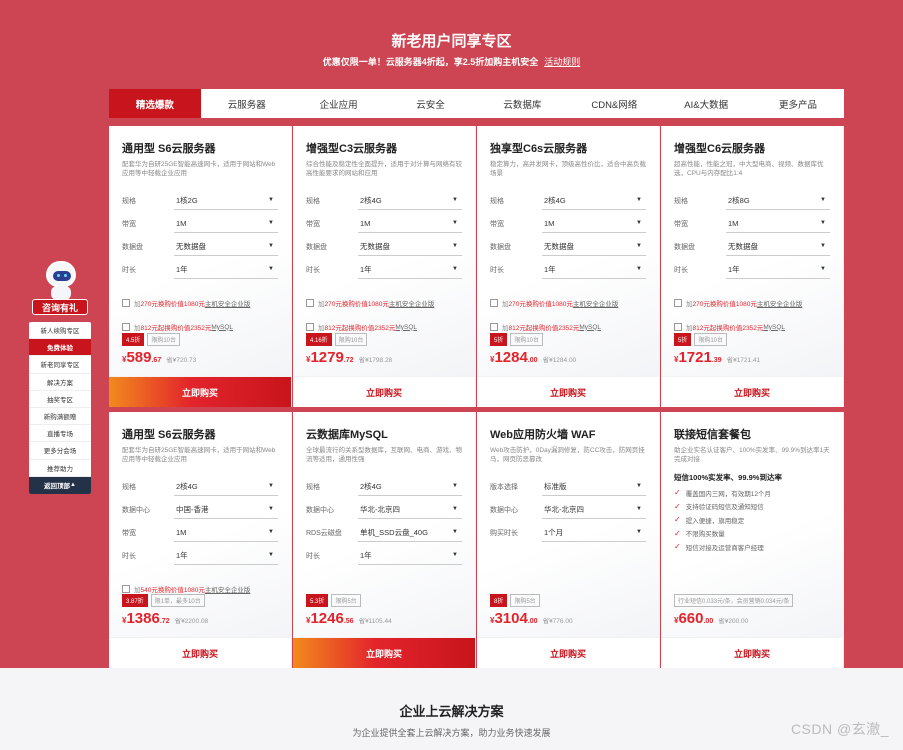 The image size is (903, 750). I want to click on config-value: 标准版, so click(555, 486).